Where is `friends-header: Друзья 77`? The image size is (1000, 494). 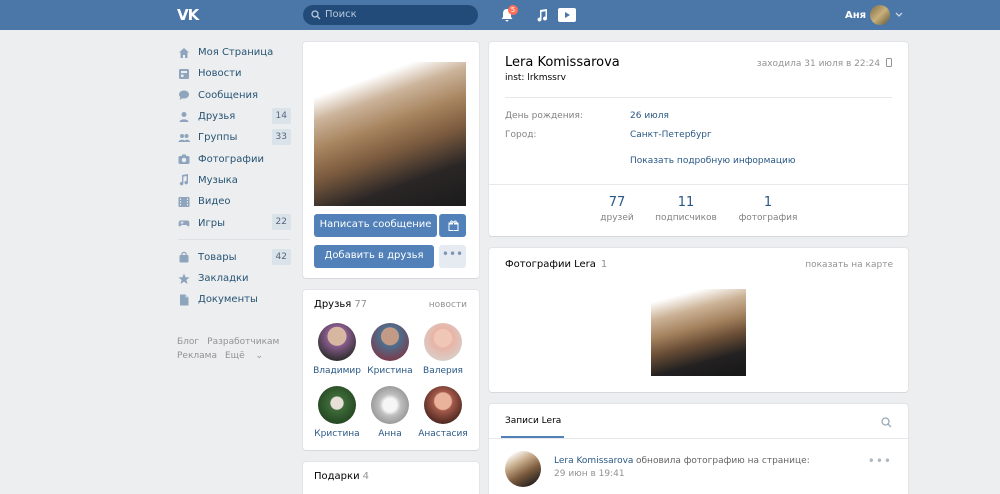 friends-header: Друзья 77 is located at coordinates (340, 304).